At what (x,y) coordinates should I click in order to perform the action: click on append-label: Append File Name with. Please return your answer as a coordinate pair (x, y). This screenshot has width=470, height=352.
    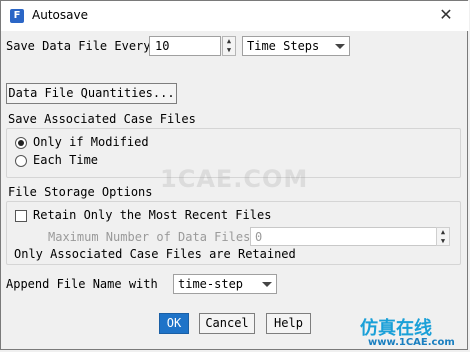
    Looking at the image, I should click on (82, 284).